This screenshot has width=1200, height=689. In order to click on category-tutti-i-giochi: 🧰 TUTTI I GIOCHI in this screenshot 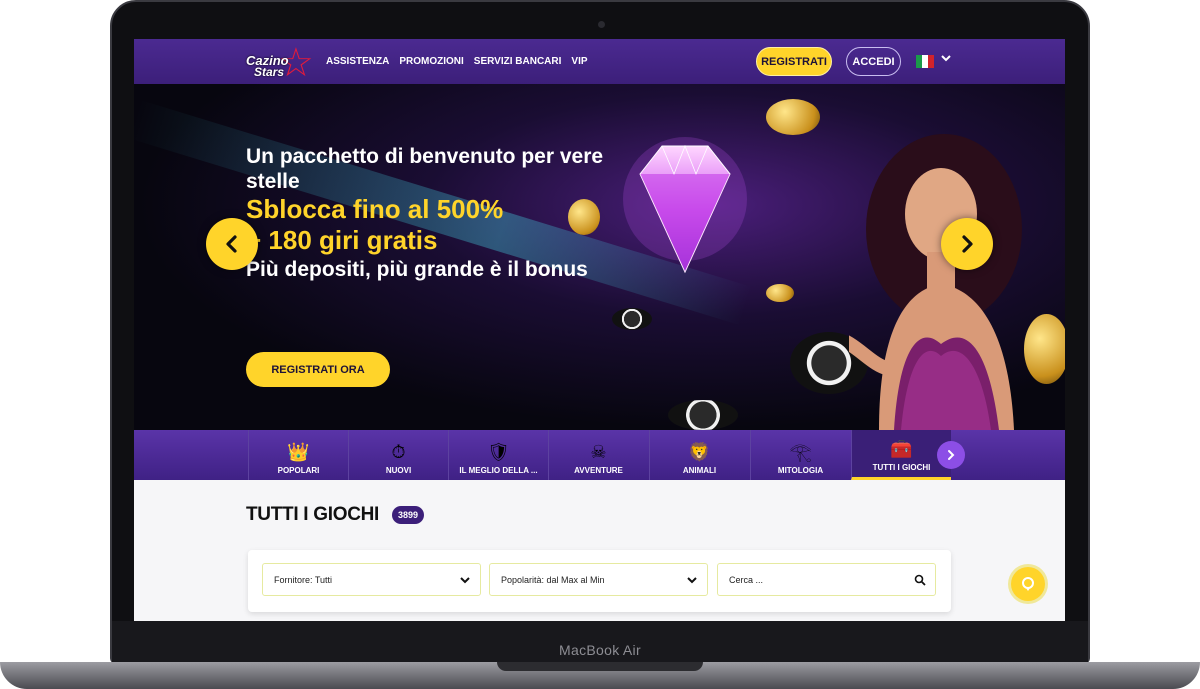, I will do `click(901, 455)`.